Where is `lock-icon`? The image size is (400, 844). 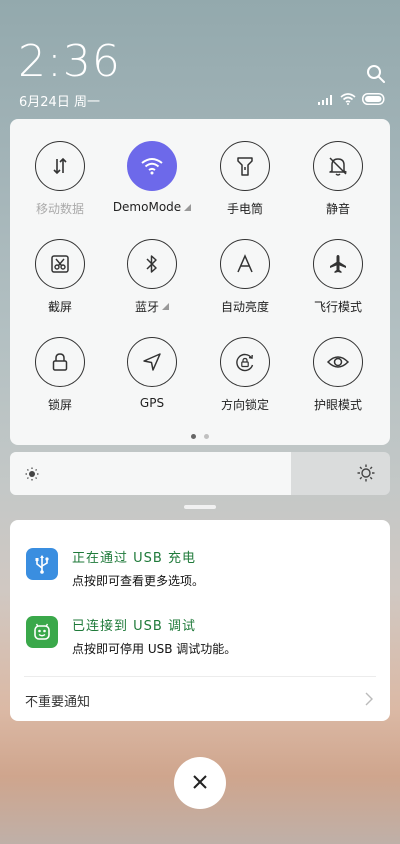 lock-icon is located at coordinates (60, 362).